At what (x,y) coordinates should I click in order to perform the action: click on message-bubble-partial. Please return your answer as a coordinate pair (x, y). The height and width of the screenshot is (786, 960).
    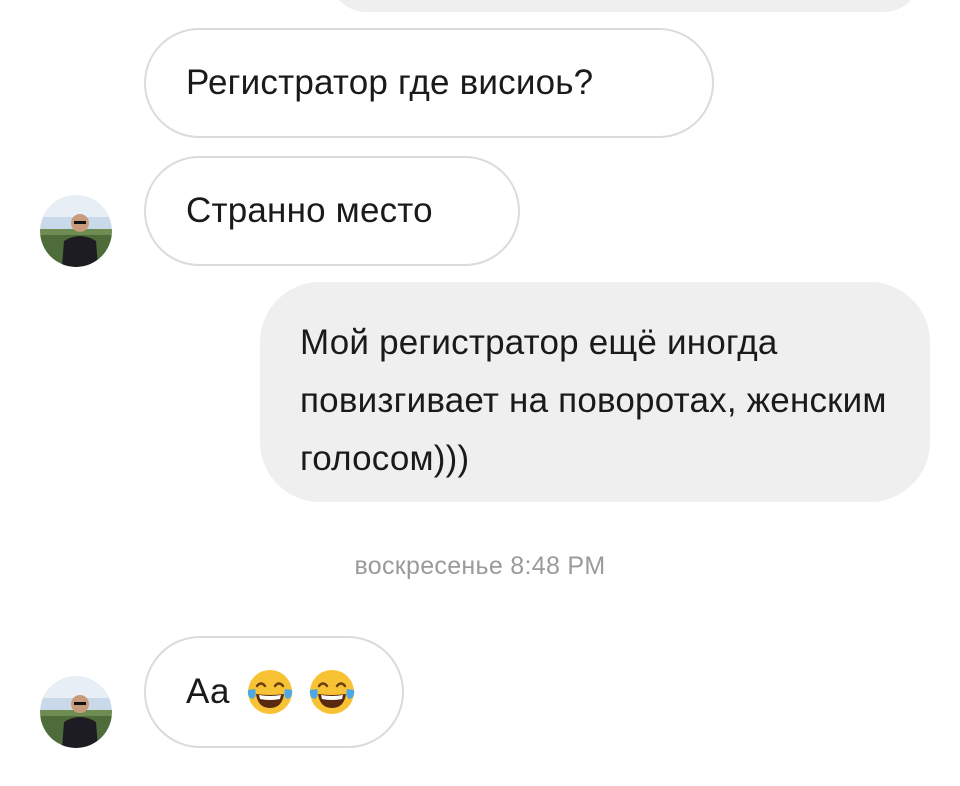
    Looking at the image, I should click on (625, 6).